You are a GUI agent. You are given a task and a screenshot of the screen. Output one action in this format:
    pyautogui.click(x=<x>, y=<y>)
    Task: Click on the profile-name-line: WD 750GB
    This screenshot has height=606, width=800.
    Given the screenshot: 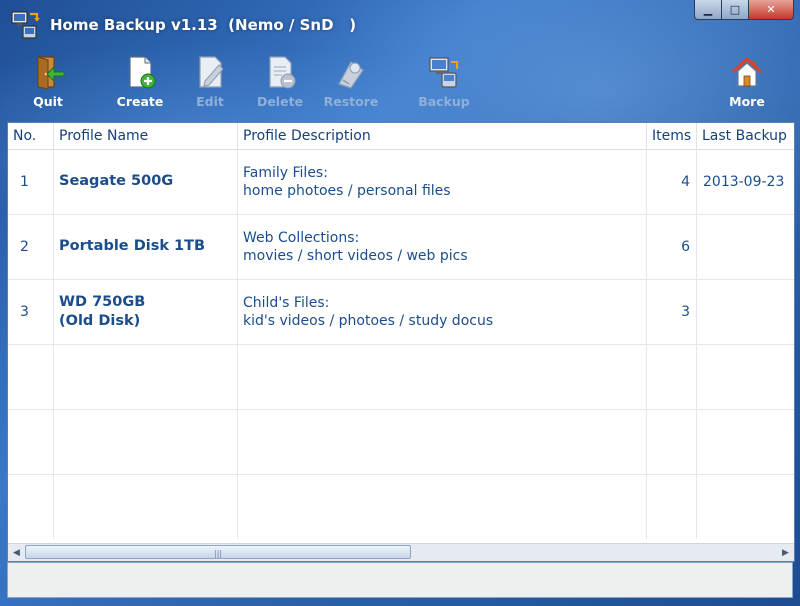 What is the action you would take?
    pyautogui.click(x=102, y=301)
    